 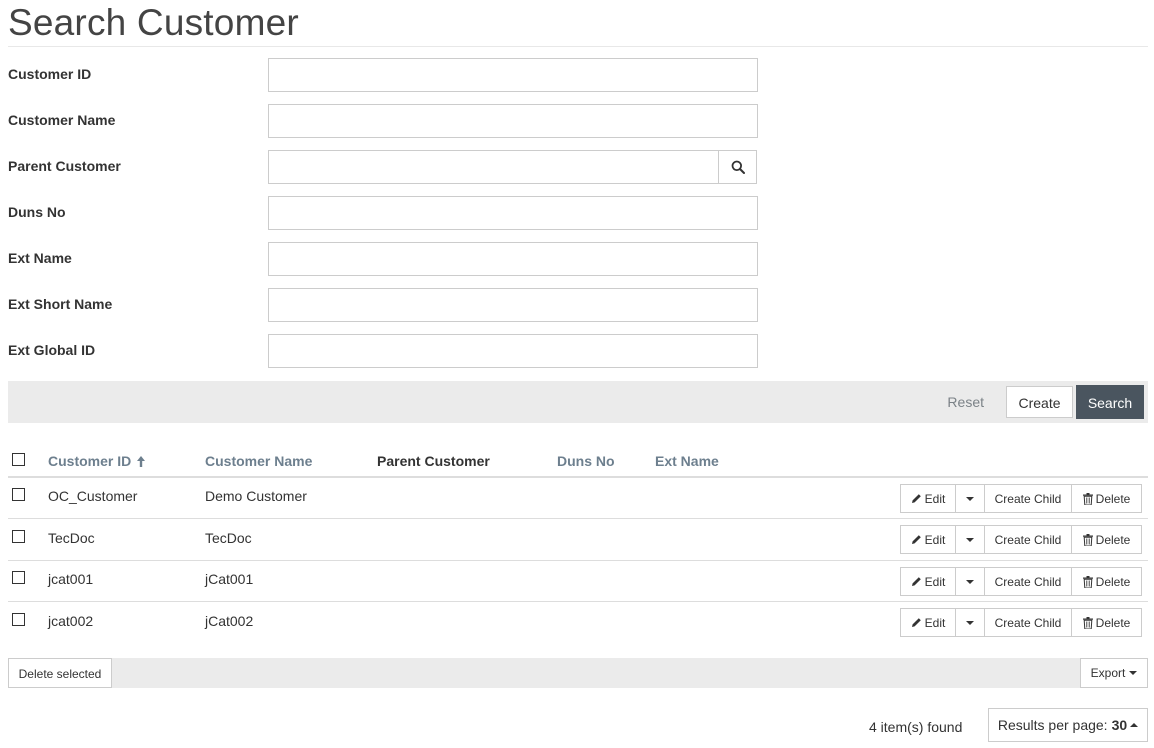 What do you see at coordinates (1108, 673) in the screenshot?
I see `export-label: Export` at bounding box center [1108, 673].